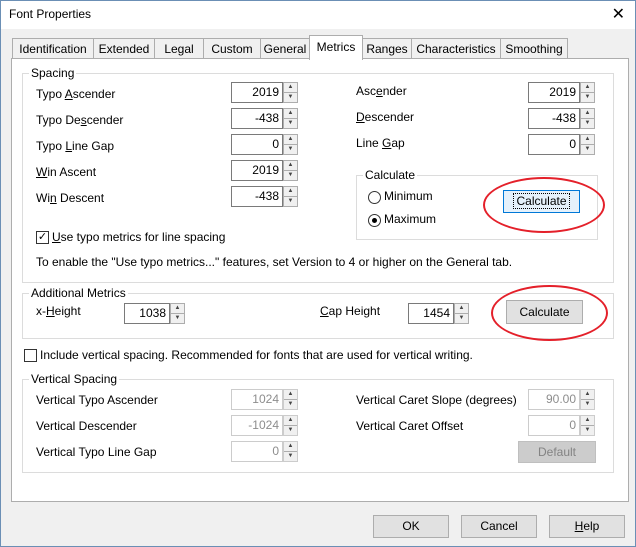  I want to click on vertical-typo-ascender-field: 1024, so click(257, 399).